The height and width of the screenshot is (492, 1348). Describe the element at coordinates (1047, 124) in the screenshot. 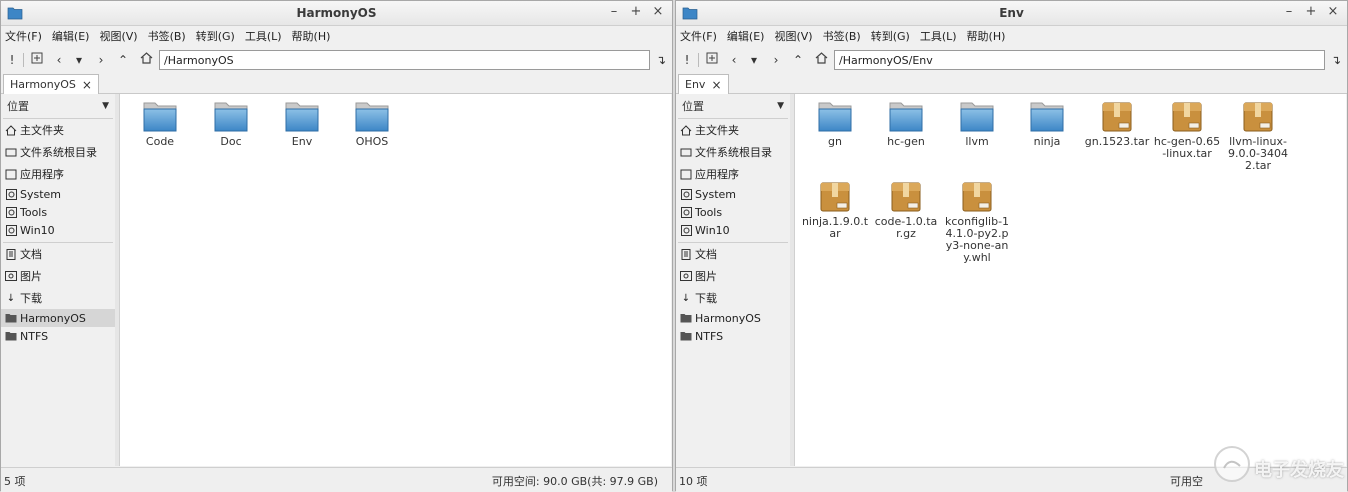

I see `folder-item: ninja` at that location.